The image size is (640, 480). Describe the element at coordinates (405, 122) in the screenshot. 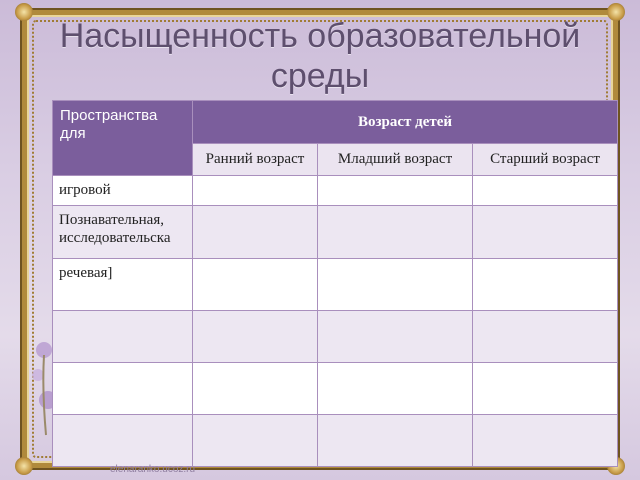

I see `header-children-age: Возраст детей` at that location.